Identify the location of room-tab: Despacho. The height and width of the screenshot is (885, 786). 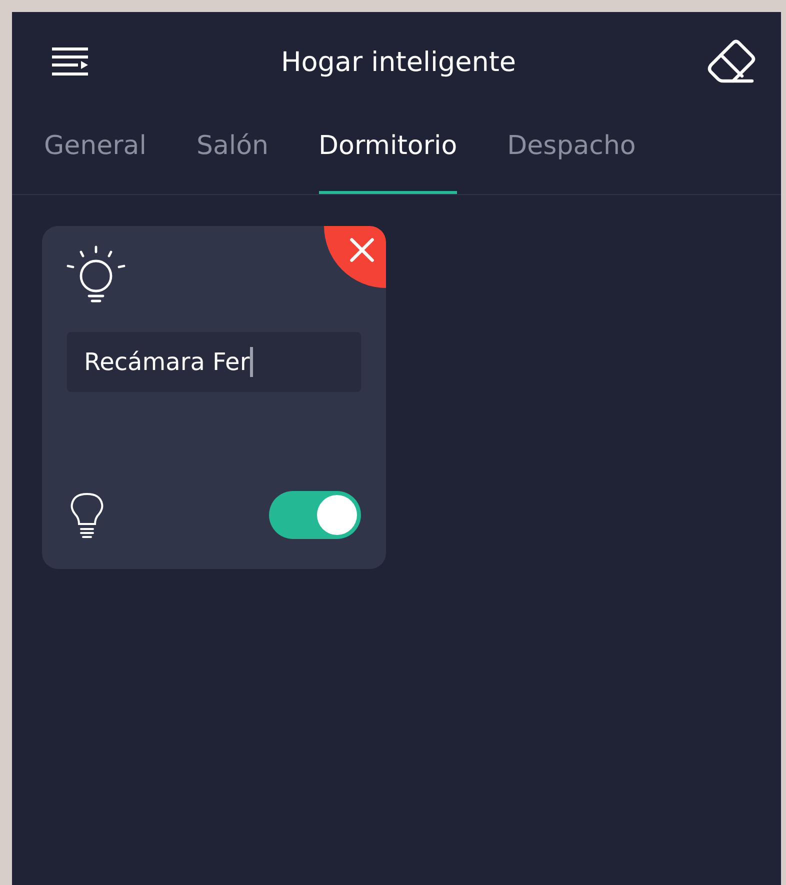
(571, 153).